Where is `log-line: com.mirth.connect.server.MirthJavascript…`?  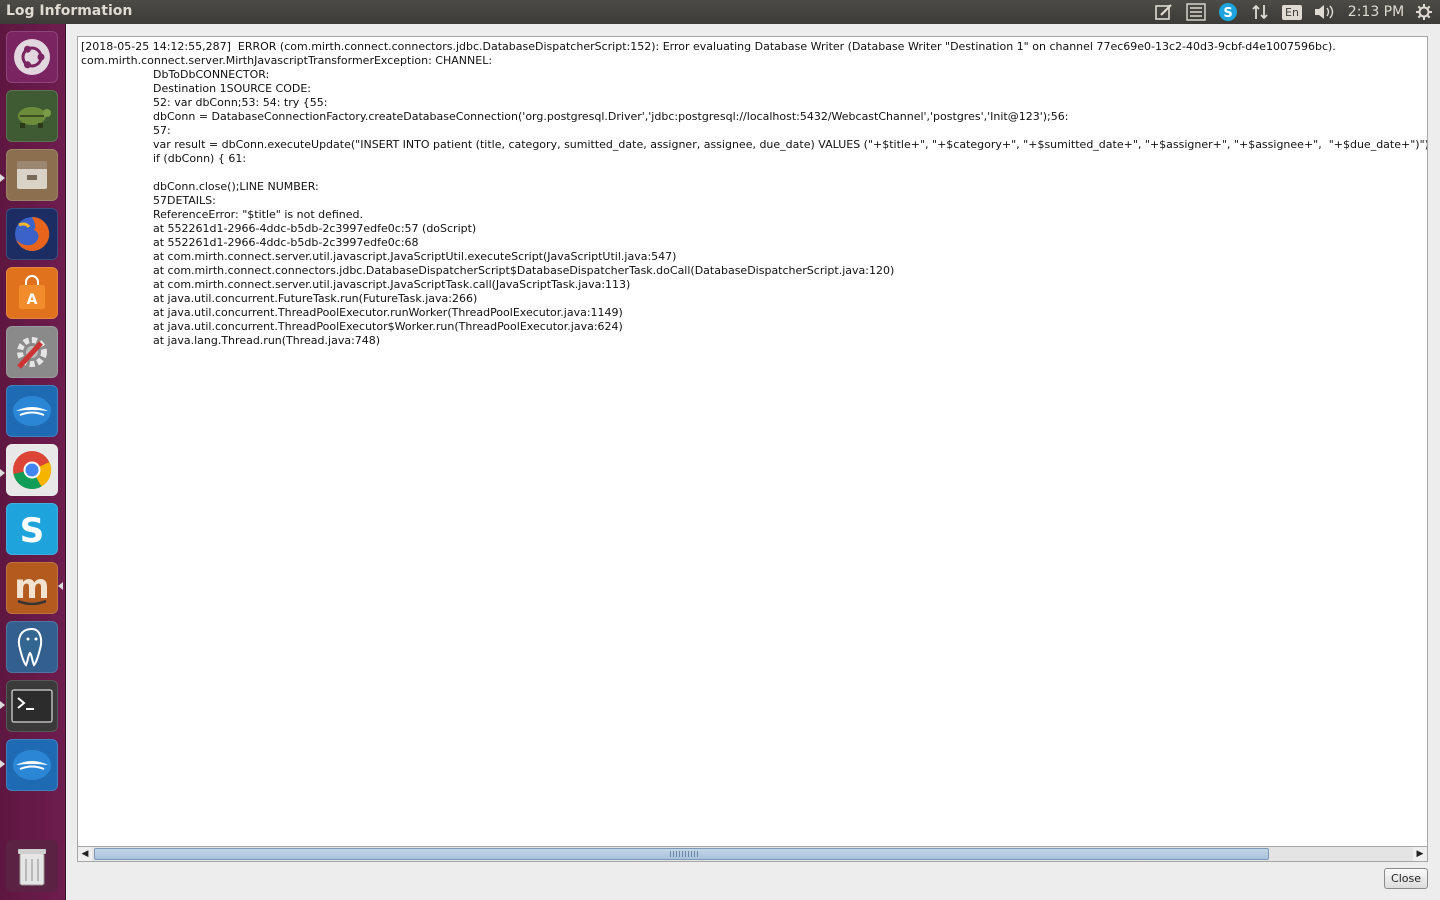
log-line: com.mirth.connect.server.MirthJavascript… is located at coordinates (287, 60).